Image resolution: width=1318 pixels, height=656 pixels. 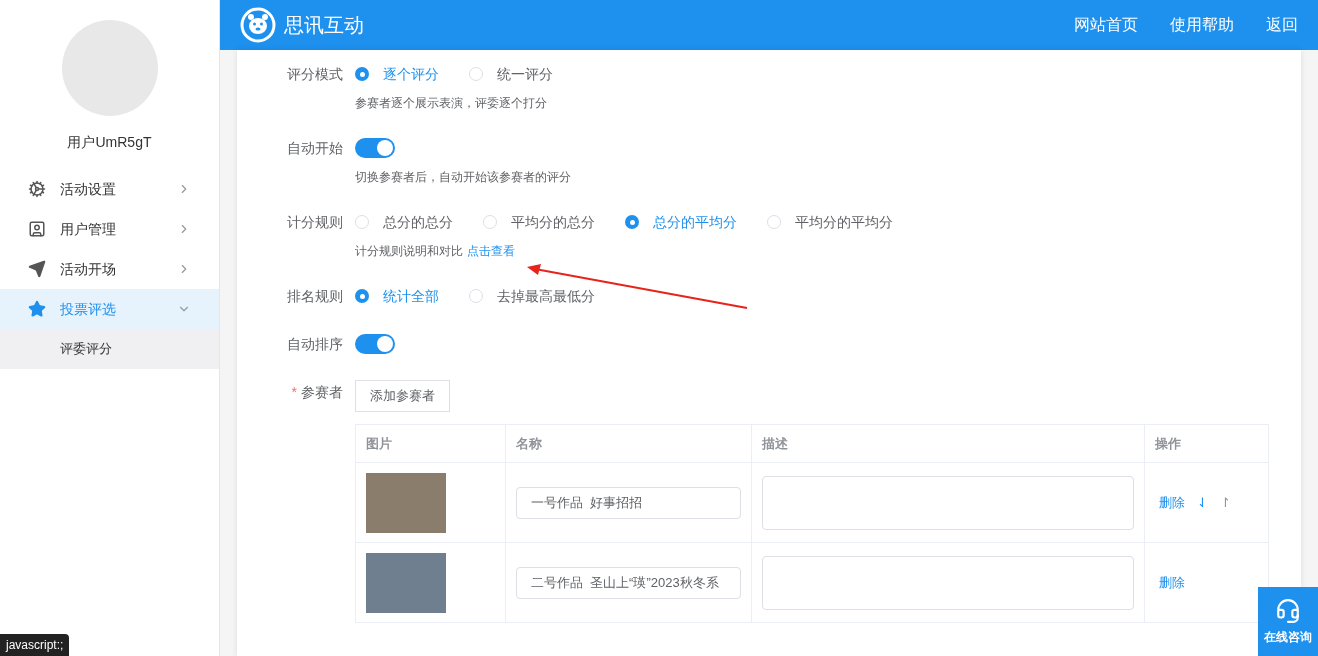 I want to click on field-label: 排名规则, so click(x=315, y=296).